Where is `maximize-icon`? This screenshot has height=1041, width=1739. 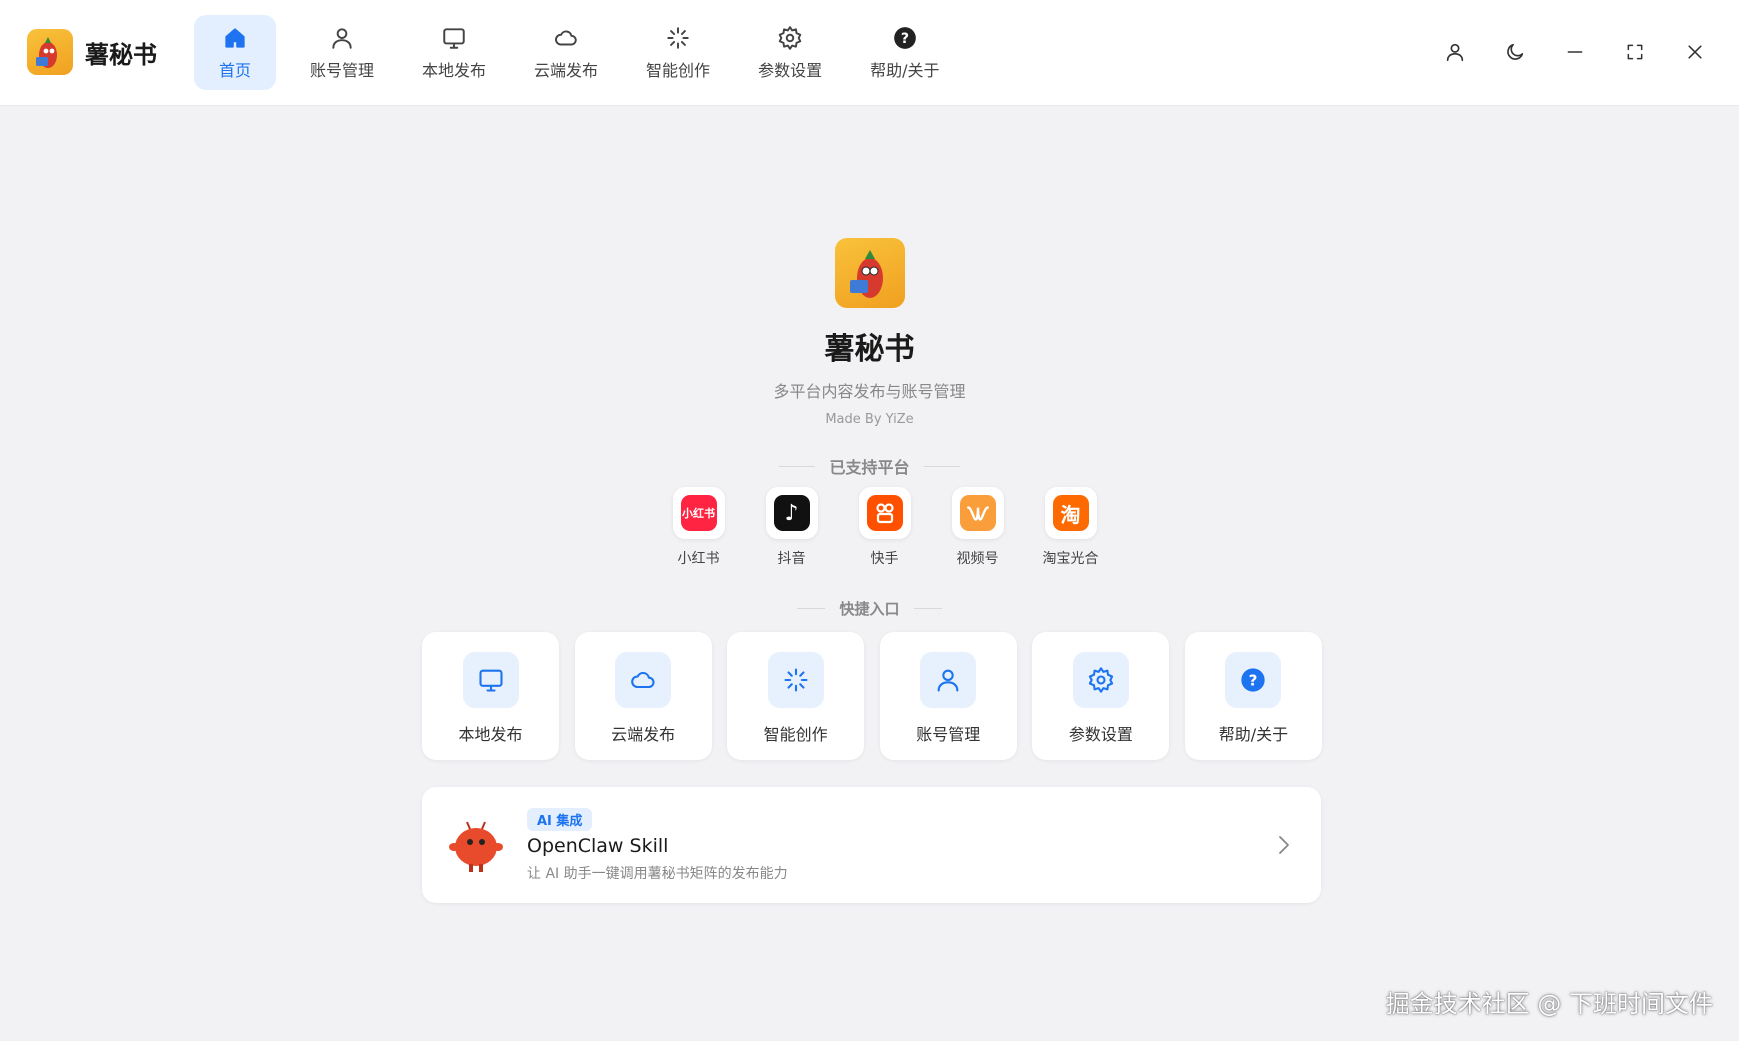
maximize-icon is located at coordinates (1635, 52).